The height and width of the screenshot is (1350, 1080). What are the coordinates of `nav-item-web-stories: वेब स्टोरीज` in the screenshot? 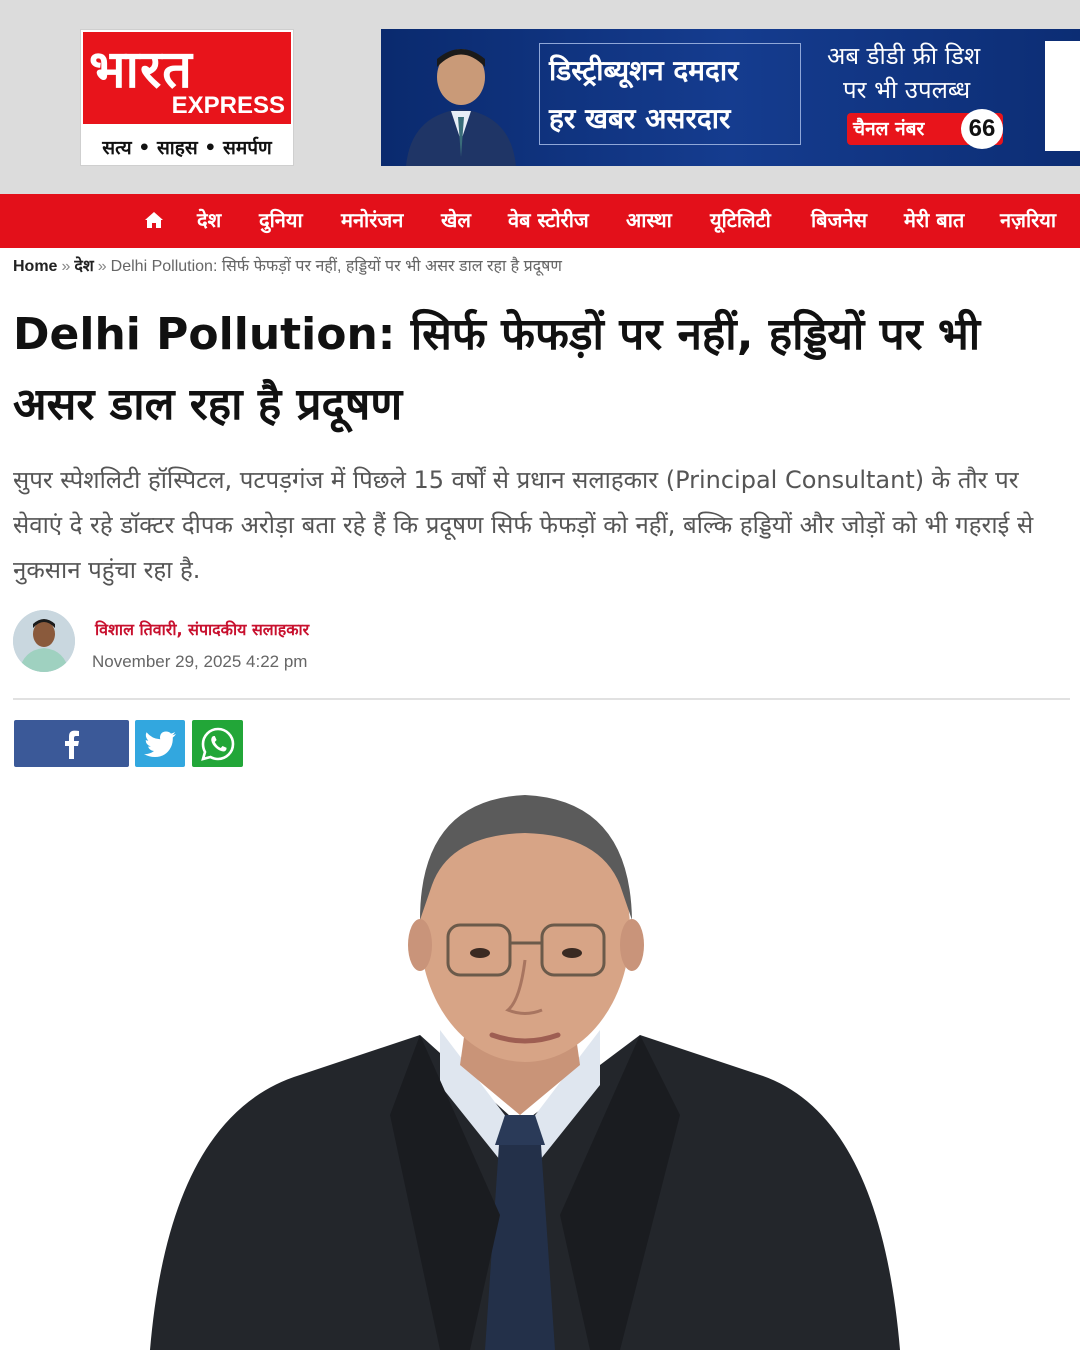 It's located at (548, 219).